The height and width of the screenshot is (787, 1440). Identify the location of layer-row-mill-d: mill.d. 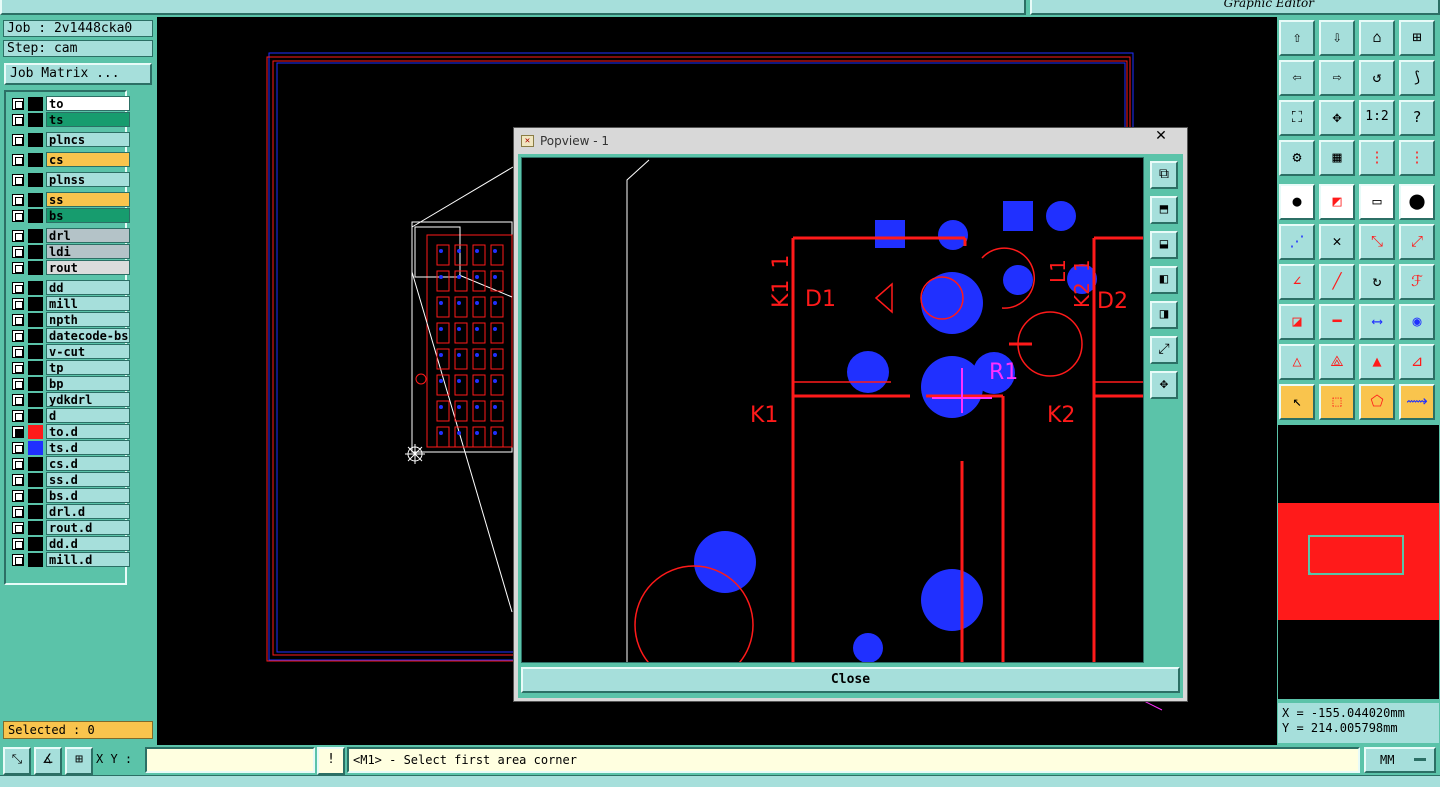
(70, 559).